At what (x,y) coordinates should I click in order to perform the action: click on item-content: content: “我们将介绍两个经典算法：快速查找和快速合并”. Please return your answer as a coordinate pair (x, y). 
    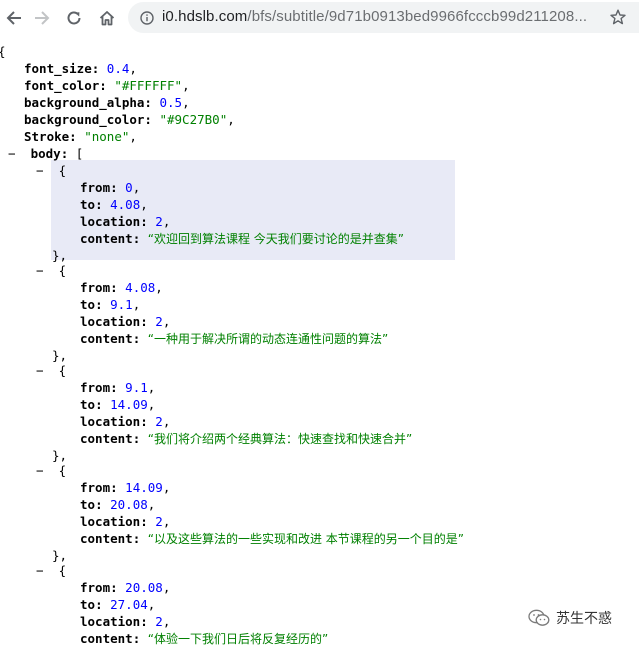
    Looking at the image, I should click on (246, 438).